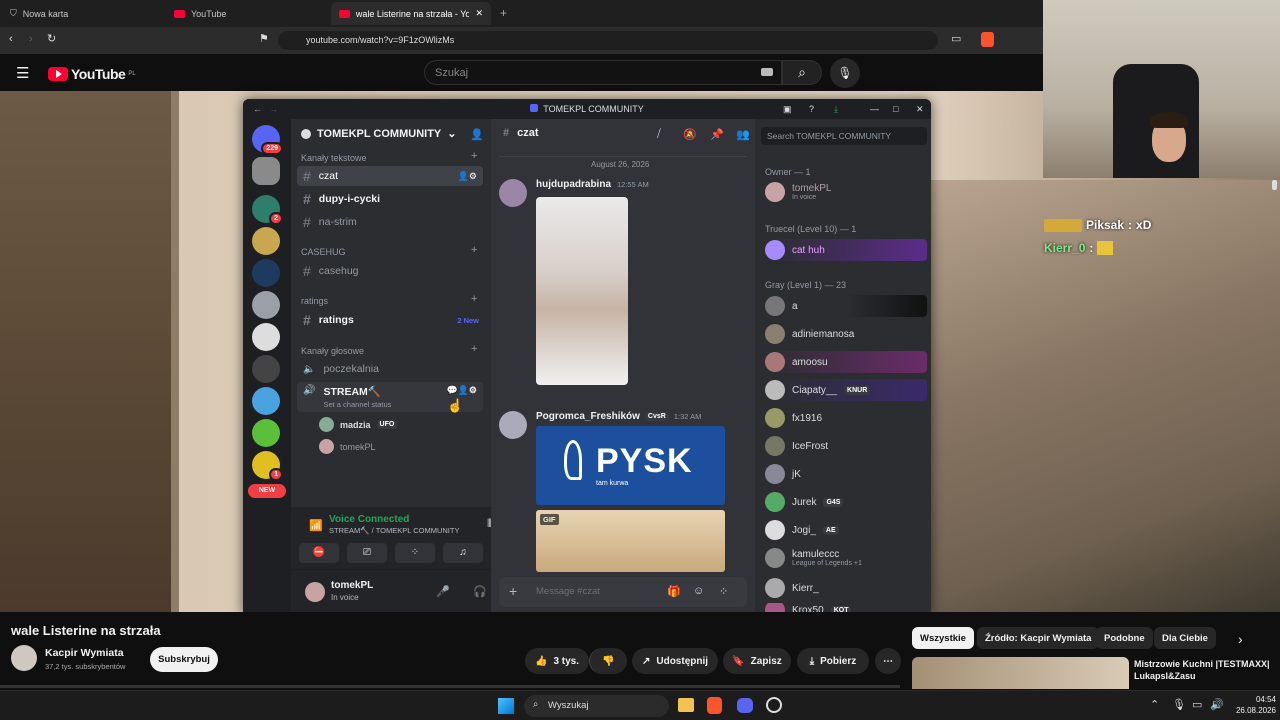 The height and width of the screenshot is (720, 1280). Describe the element at coordinates (1217, 704) in the screenshot. I see `volume-icon: 🔊` at that location.